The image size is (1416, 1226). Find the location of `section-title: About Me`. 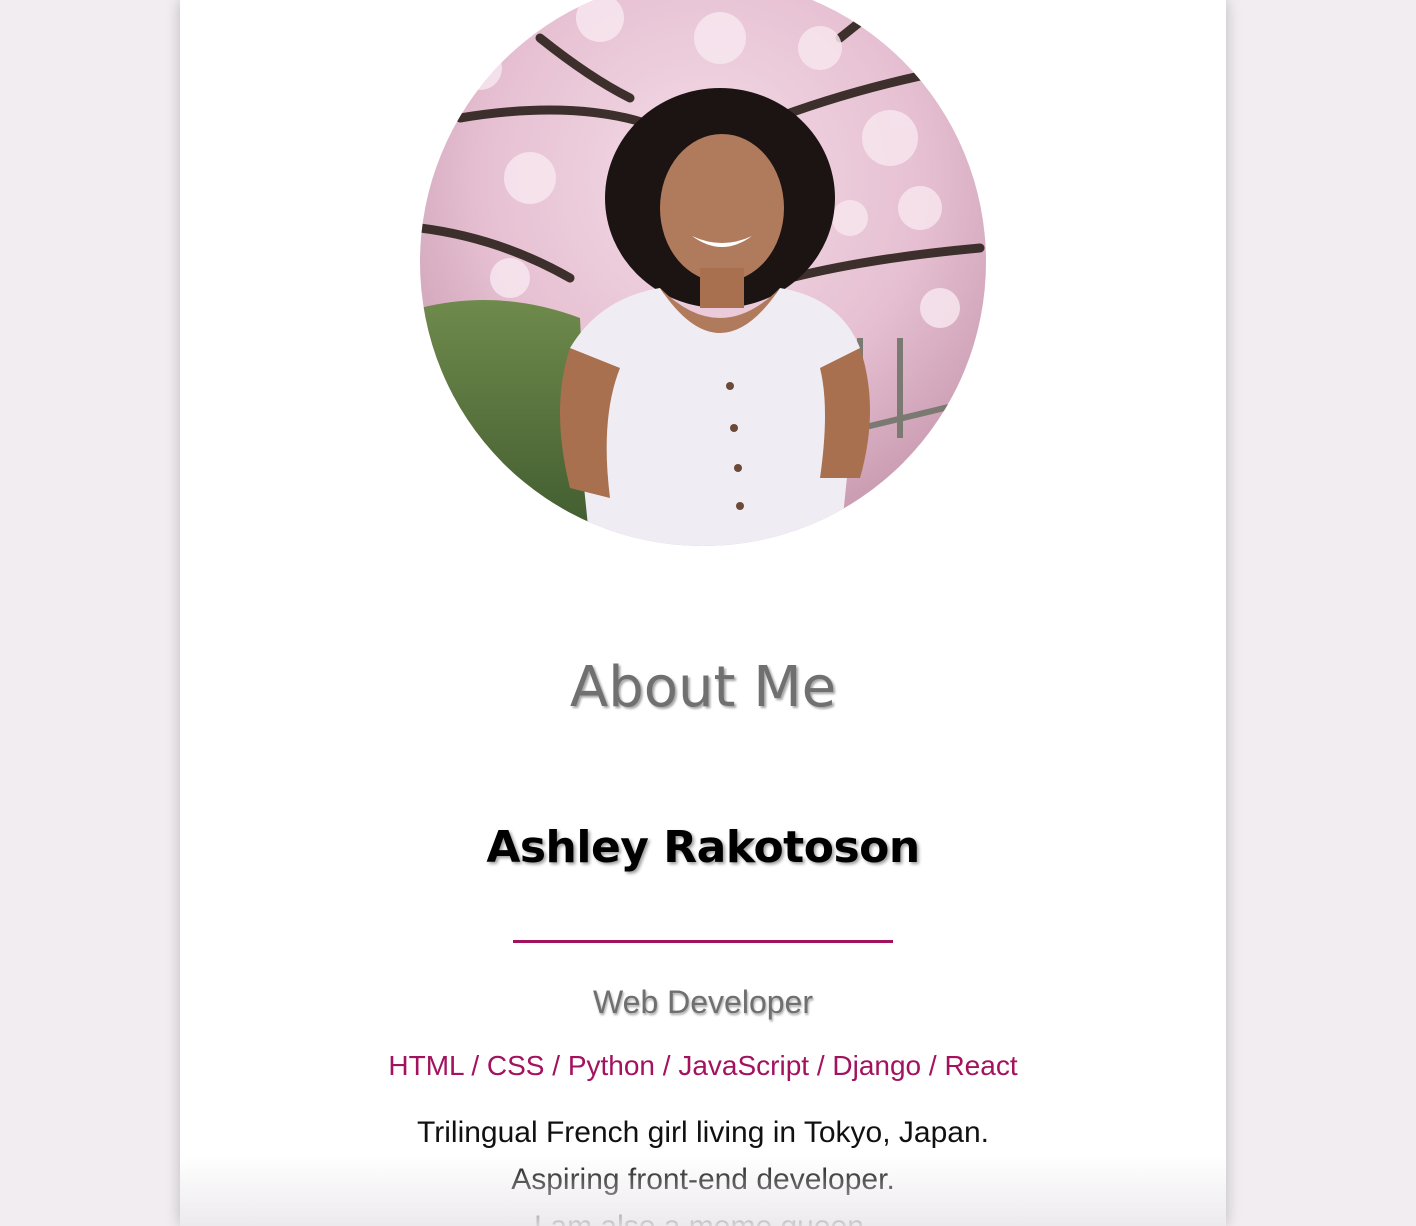

section-title: About Me is located at coordinates (703, 687).